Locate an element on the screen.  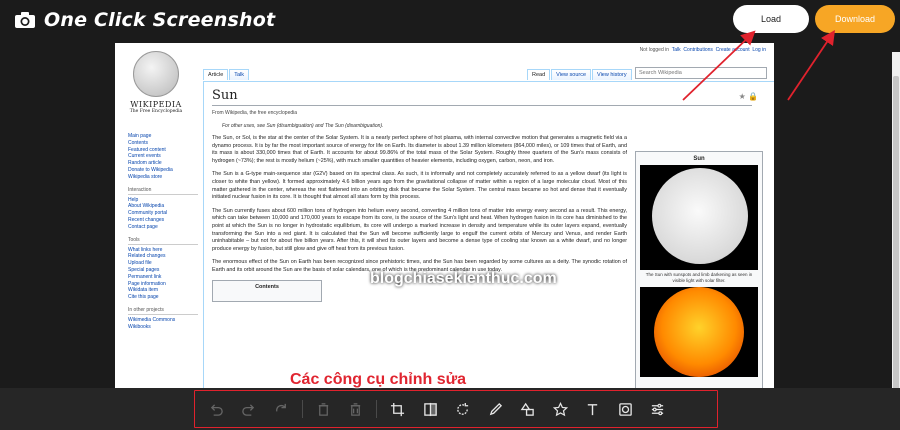
annotation-arrows is located at coordinates (759, 65).